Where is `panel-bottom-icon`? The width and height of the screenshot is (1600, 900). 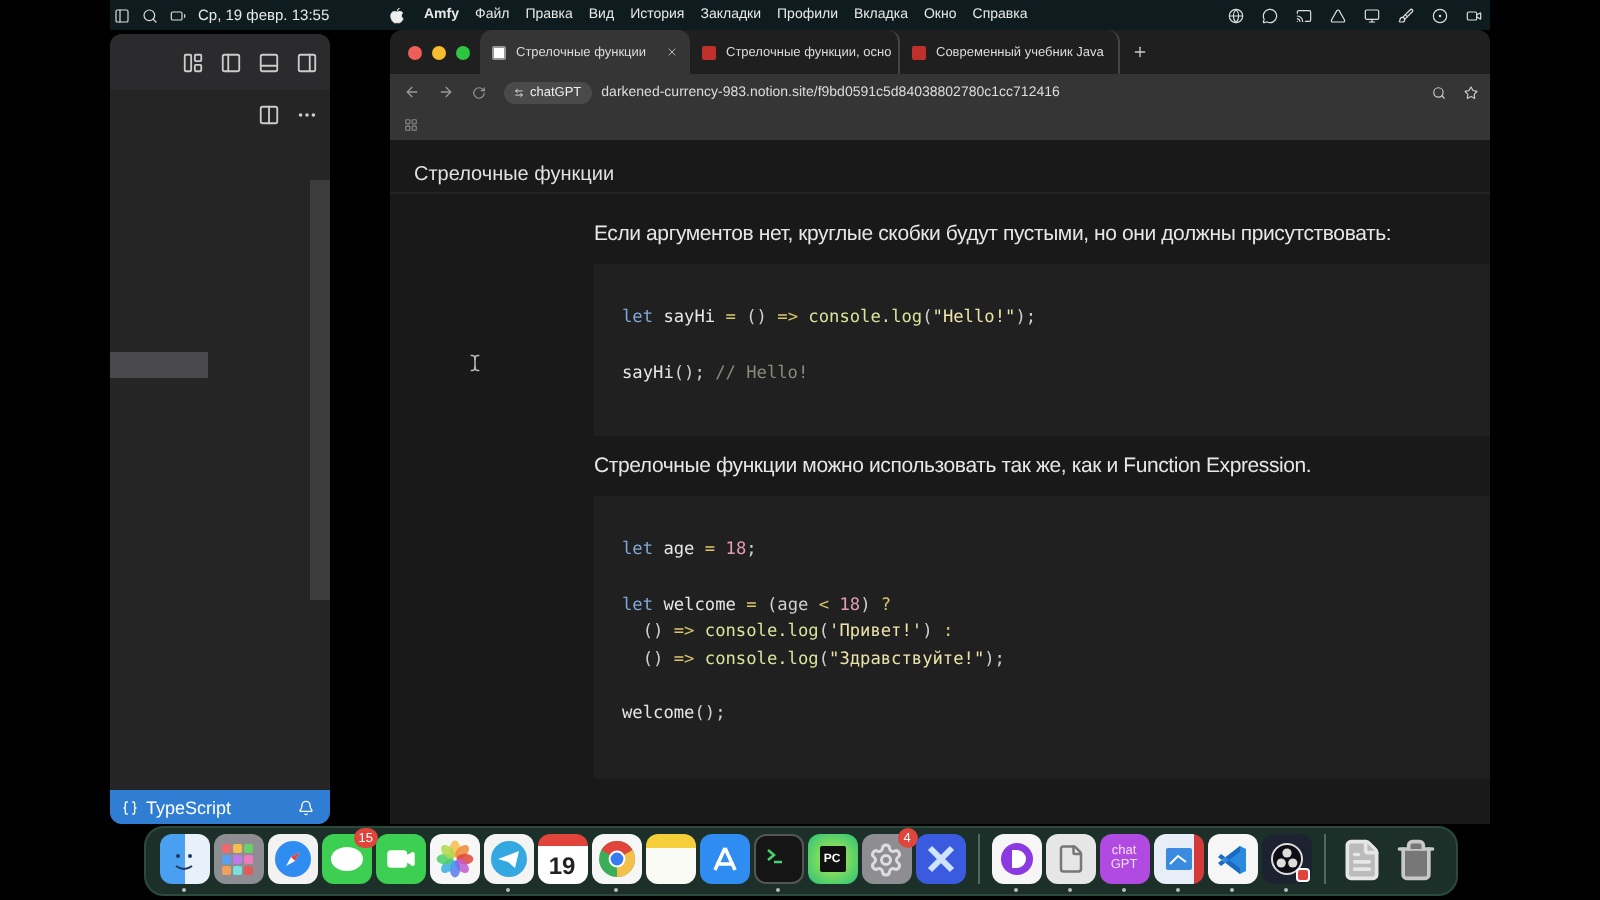
panel-bottom-icon is located at coordinates (269, 62).